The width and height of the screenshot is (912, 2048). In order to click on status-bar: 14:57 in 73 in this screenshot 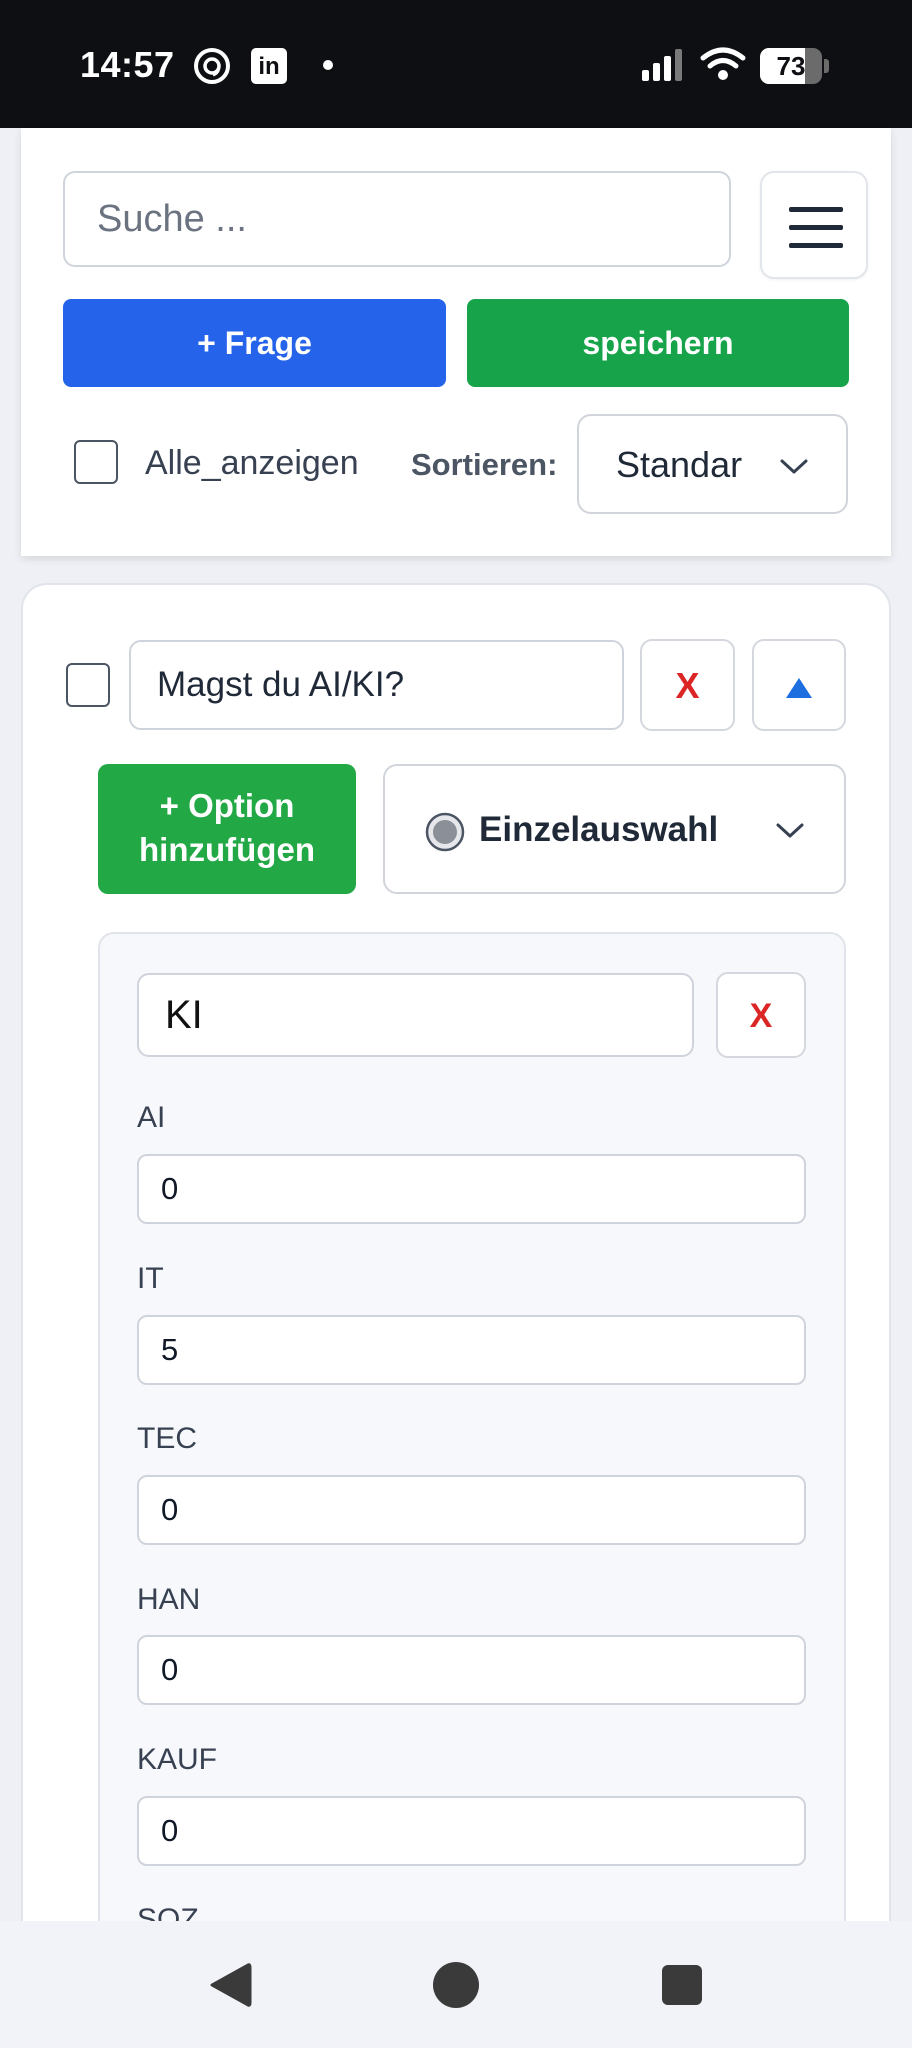, I will do `click(456, 64)`.